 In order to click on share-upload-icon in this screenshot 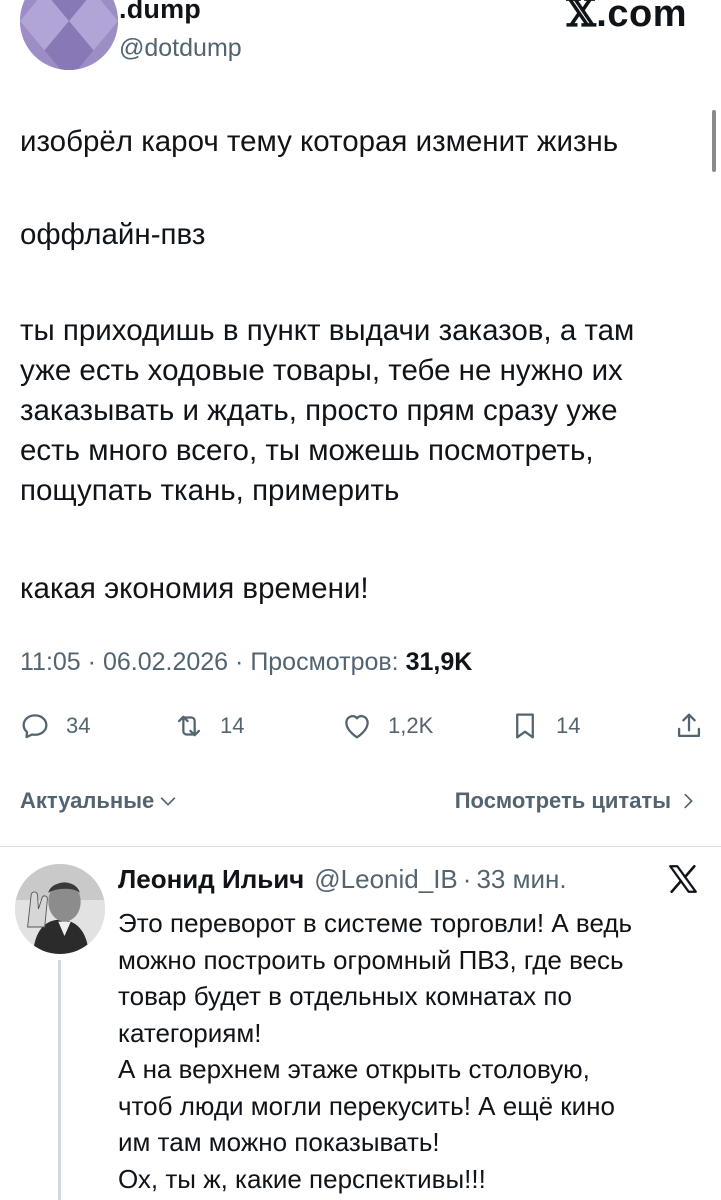, I will do `click(689, 725)`.